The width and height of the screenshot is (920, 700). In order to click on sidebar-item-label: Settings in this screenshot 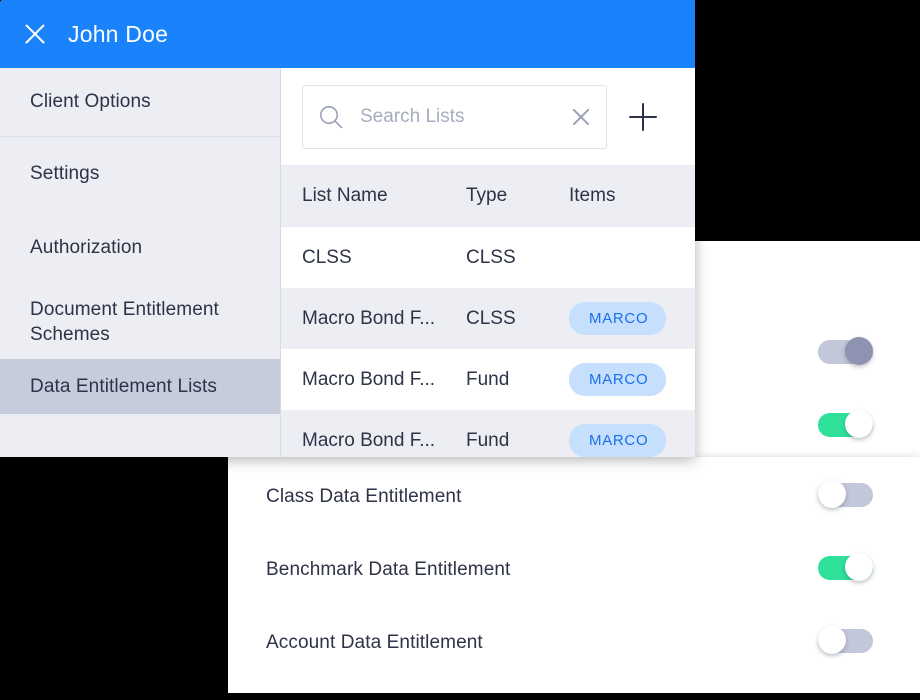, I will do `click(65, 173)`.